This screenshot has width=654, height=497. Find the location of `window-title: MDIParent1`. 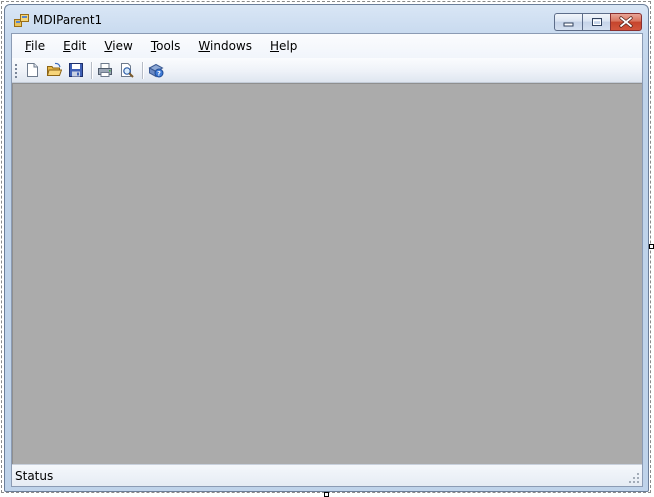

window-title: MDIParent1 is located at coordinates (68, 20).